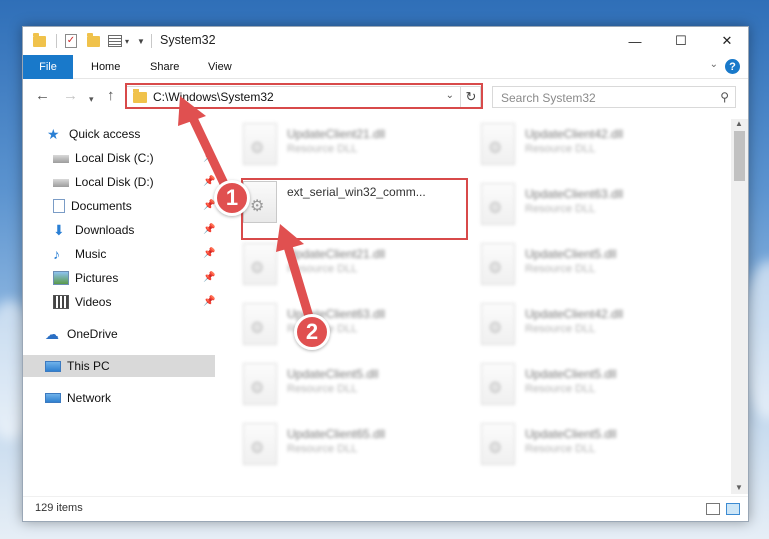  What do you see at coordinates (681, 41) in the screenshot?
I see `maximize-button: ☐` at bounding box center [681, 41].